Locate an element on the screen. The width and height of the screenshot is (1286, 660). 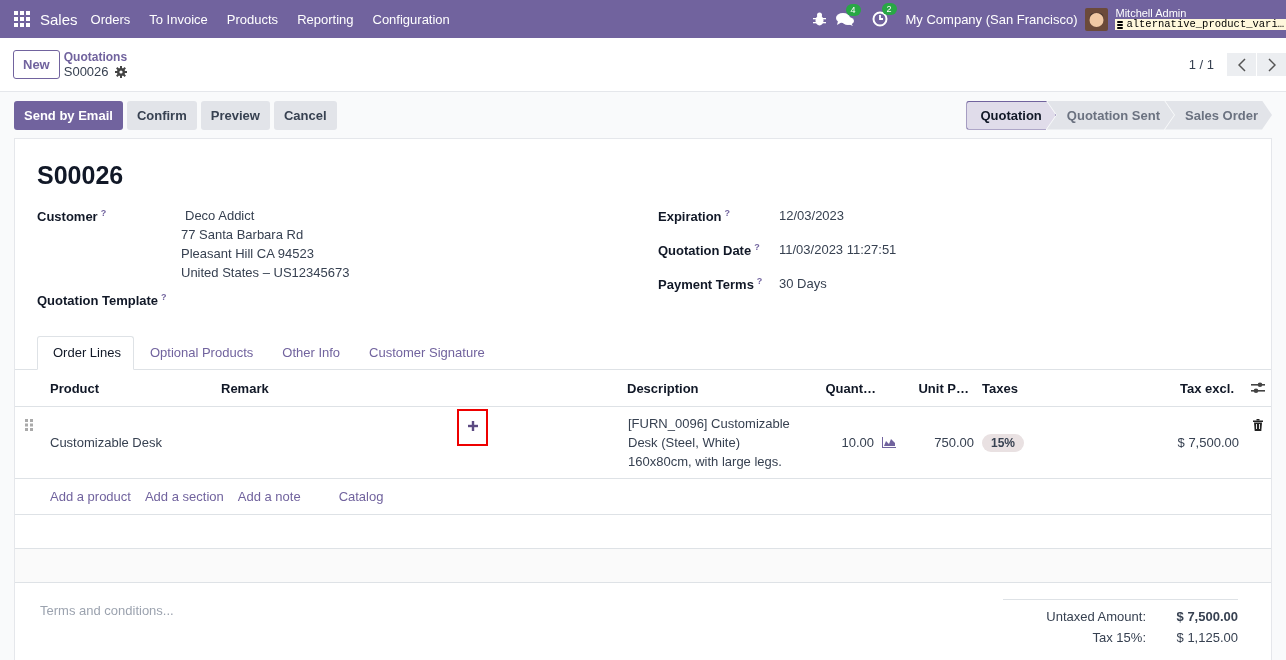
field-label: Payment Terms $^{?}$ is located at coordinates (711, 284).